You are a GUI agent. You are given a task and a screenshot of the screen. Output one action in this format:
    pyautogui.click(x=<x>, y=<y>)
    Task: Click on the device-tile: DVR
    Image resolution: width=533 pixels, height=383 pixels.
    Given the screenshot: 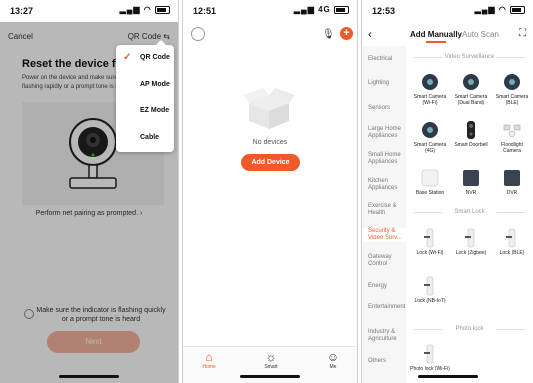 What is the action you would take?
    pyautogui.click(x=512, y=182)
    